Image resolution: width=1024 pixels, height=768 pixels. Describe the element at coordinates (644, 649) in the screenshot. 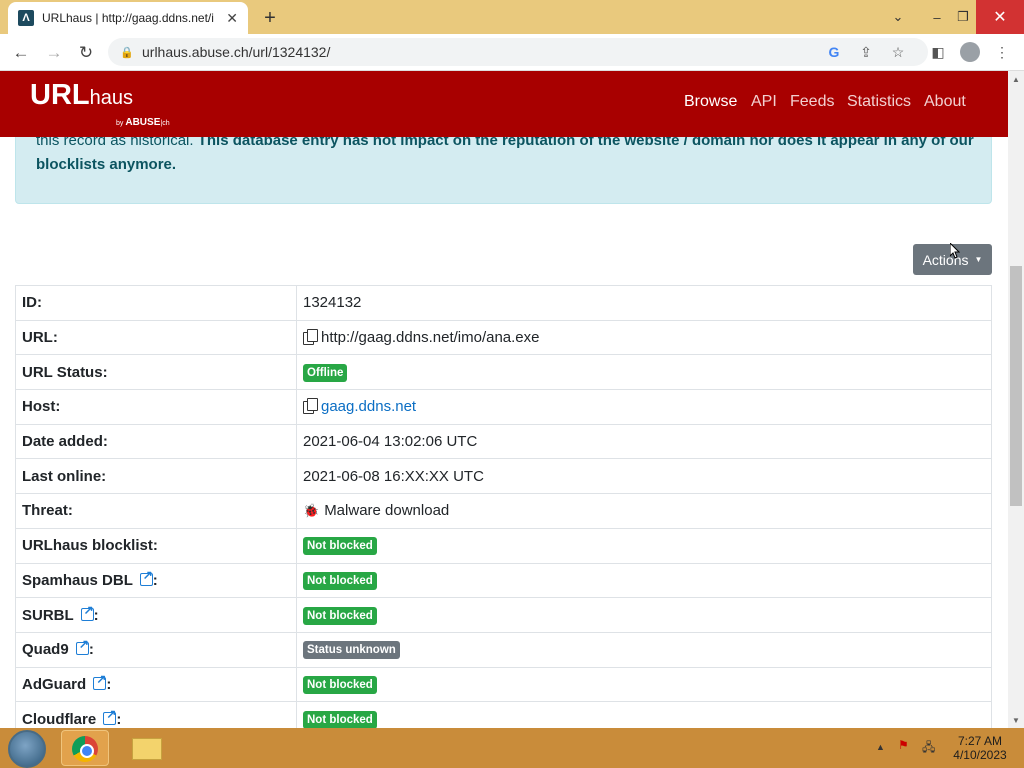

I see `quad9-cell: Status unknown` at that location.